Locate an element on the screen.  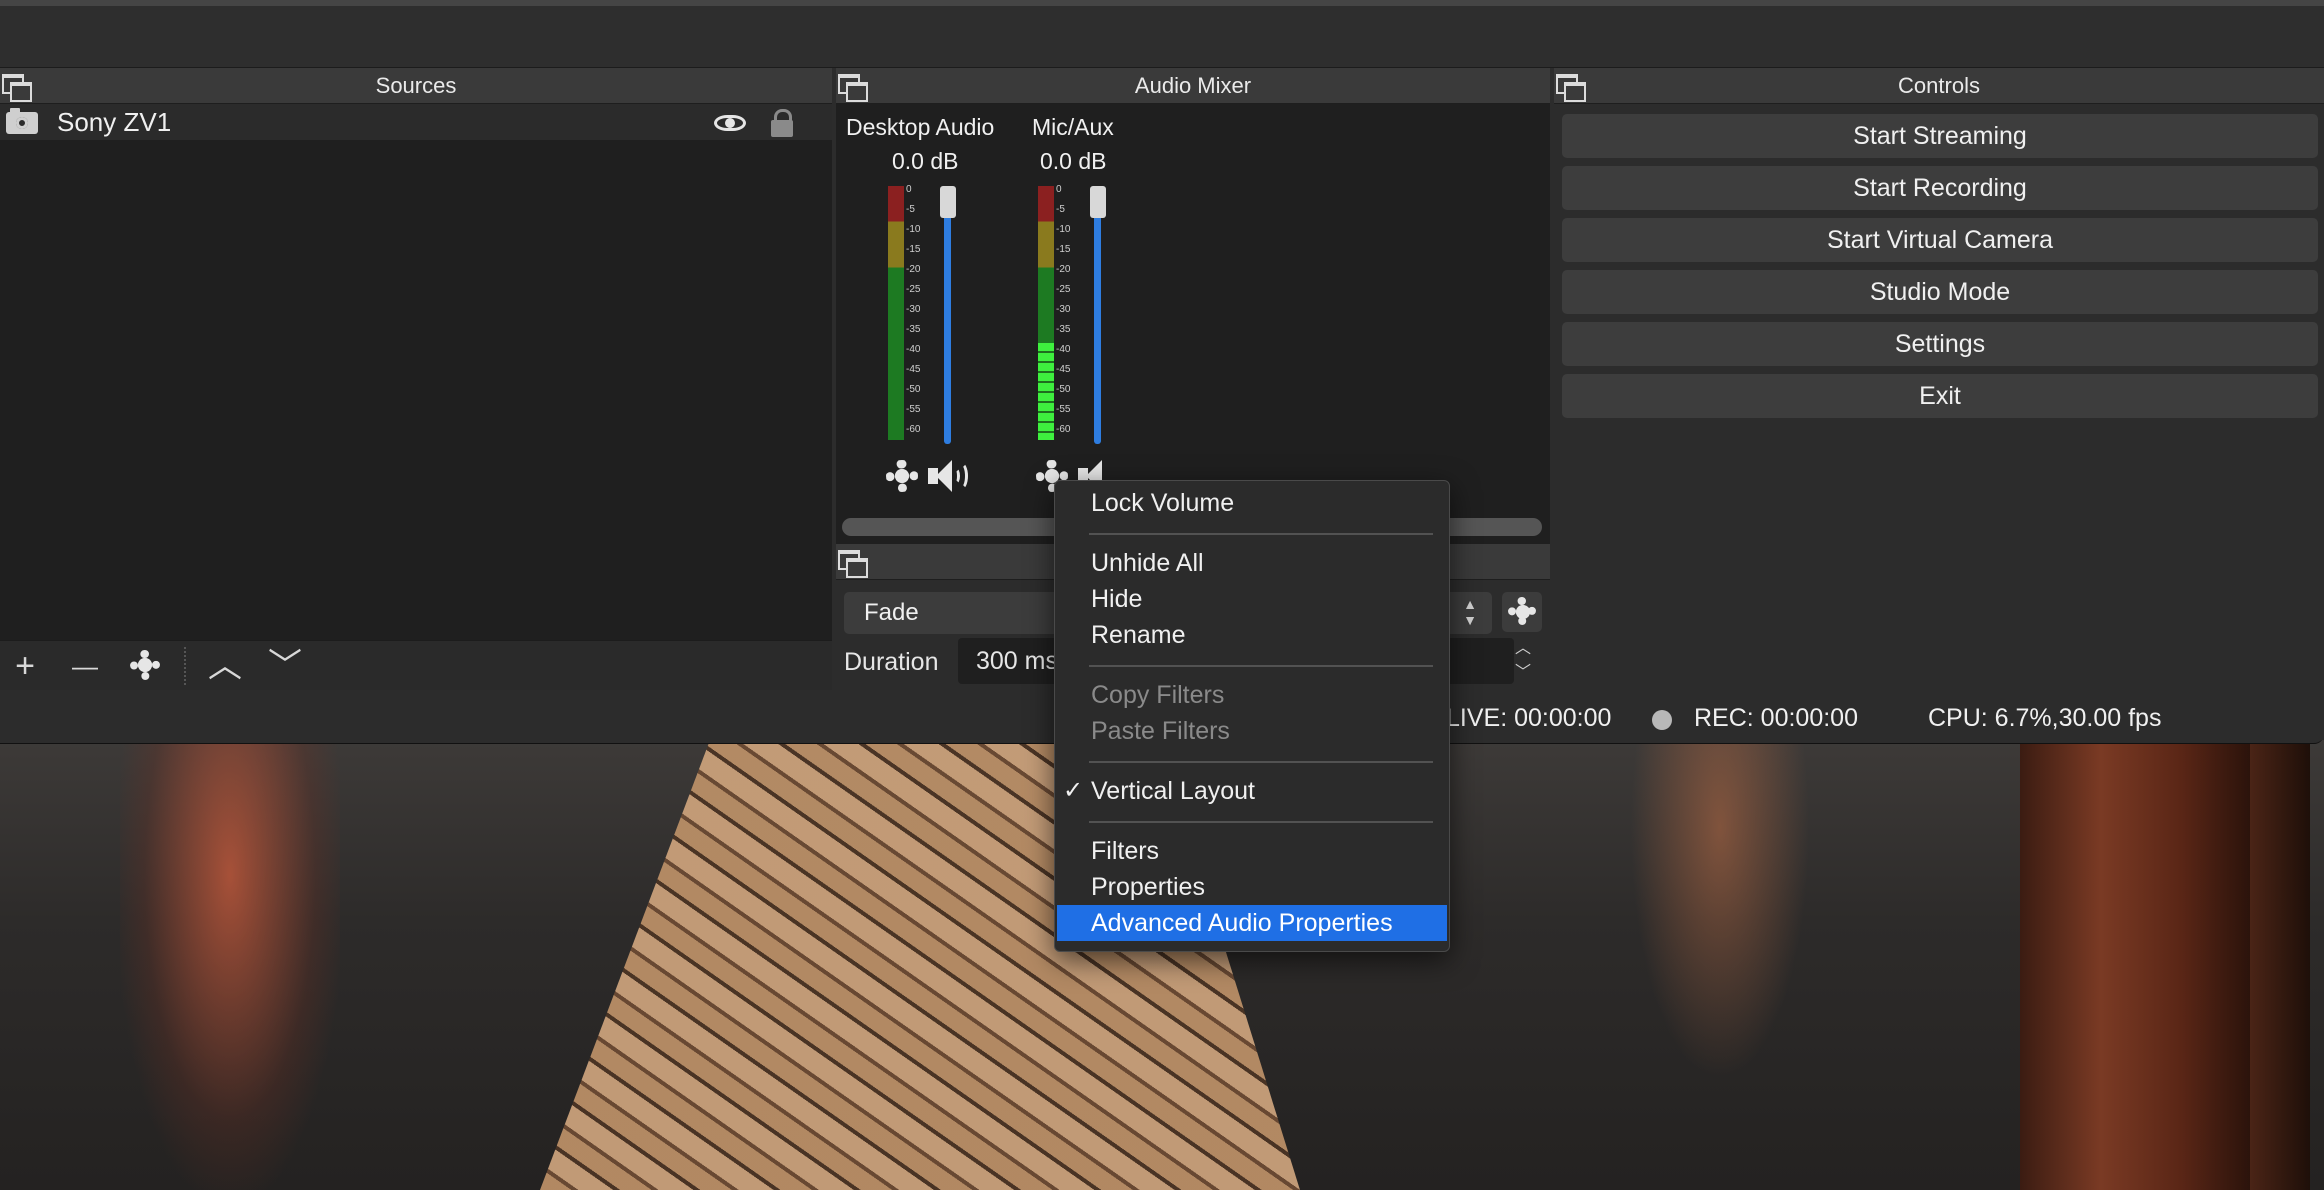
start-recording-button: Start Recording is located at coordinates (1940, 188).